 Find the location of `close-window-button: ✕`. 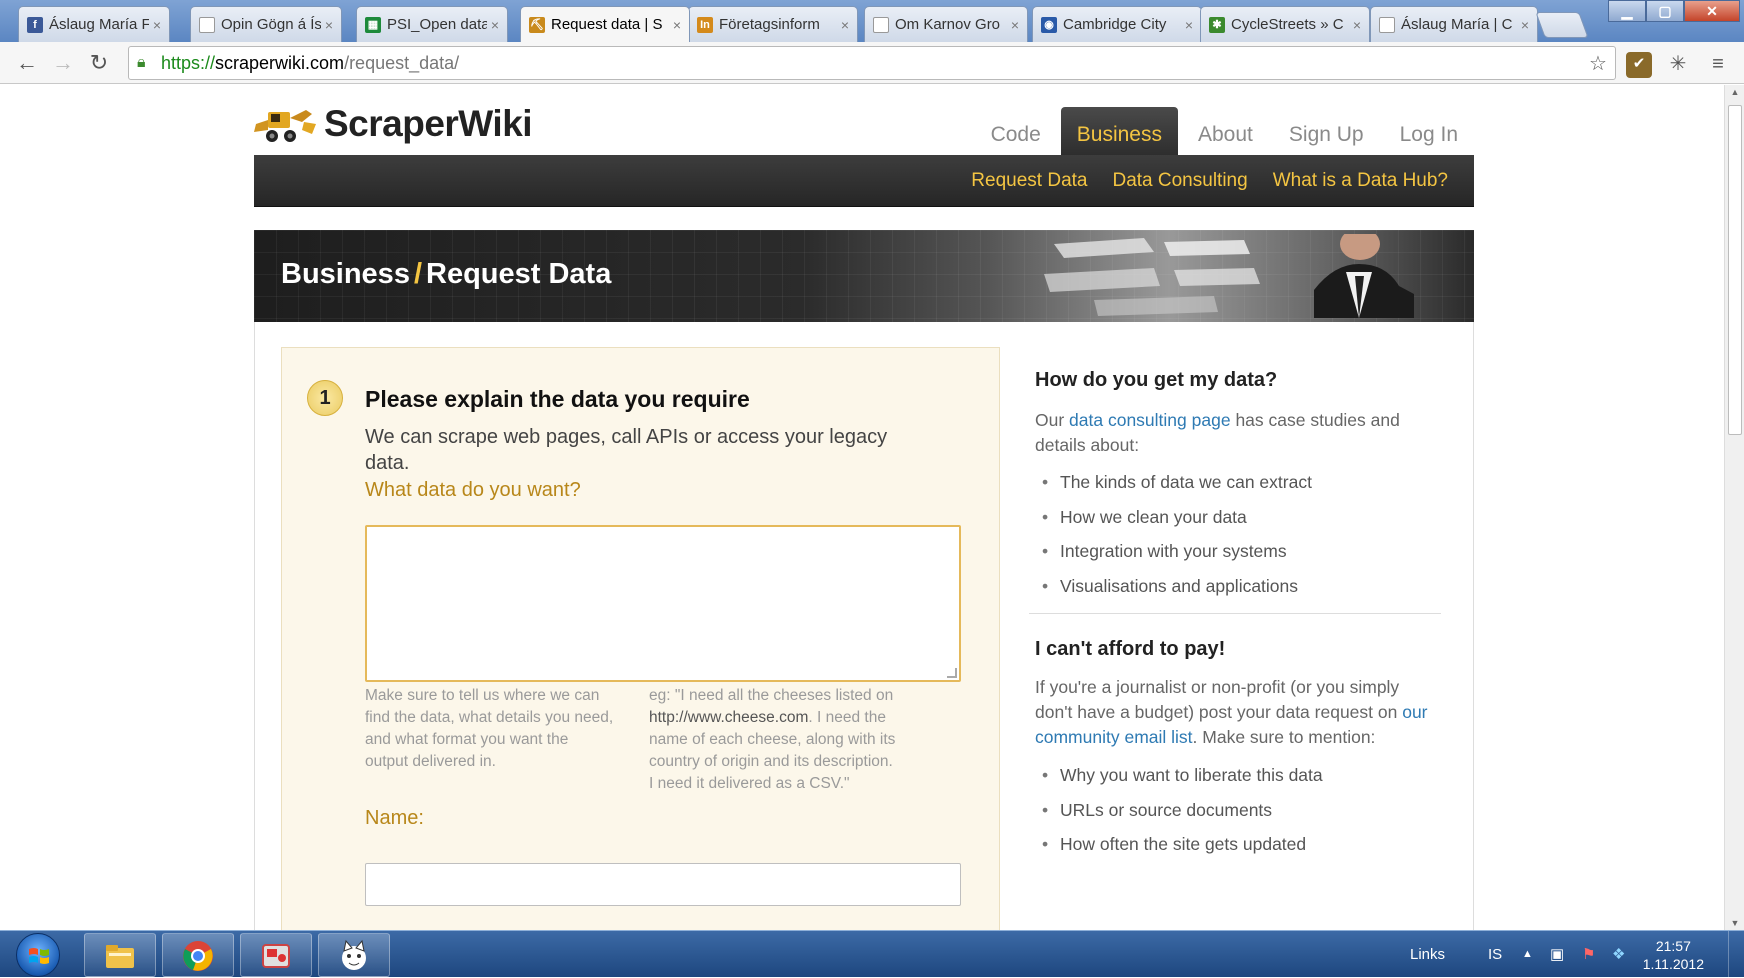

close-window-button: ✕ is located at coordinates (1712, 11).